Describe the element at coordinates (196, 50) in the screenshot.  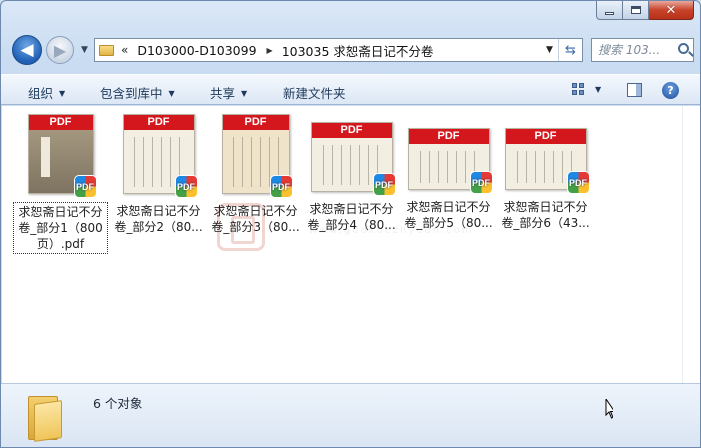
I see `breadcrumb-range: D103000-D103099` at that location.